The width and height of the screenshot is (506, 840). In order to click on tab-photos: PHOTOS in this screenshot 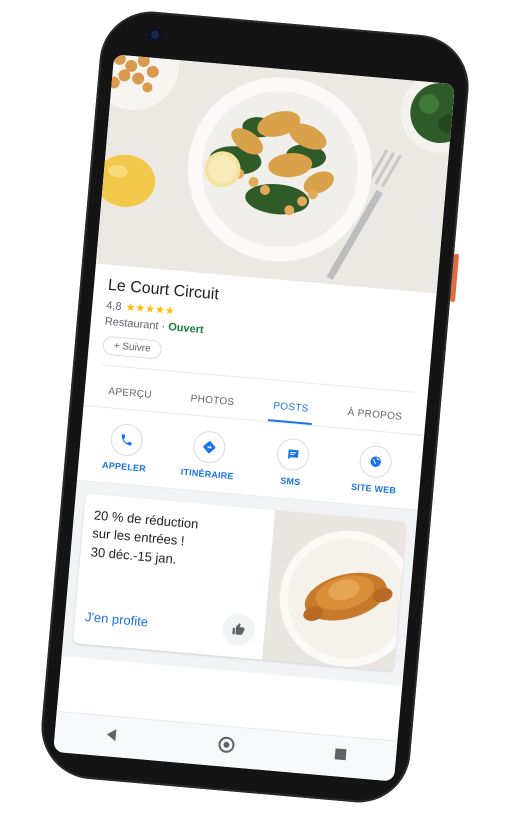, I will do `click(212, 403)`.